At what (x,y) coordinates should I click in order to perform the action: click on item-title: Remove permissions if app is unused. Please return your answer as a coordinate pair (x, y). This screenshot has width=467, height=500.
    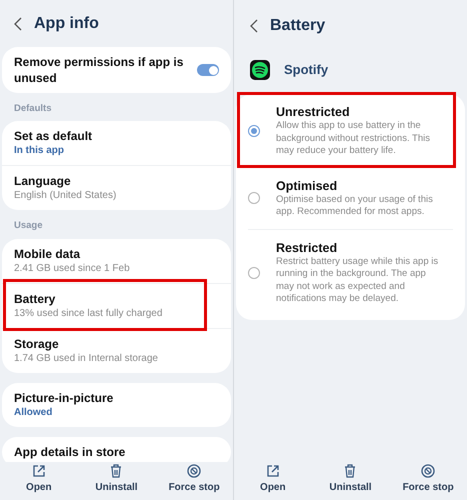
    Looking at the image, I should click on (99, 70).